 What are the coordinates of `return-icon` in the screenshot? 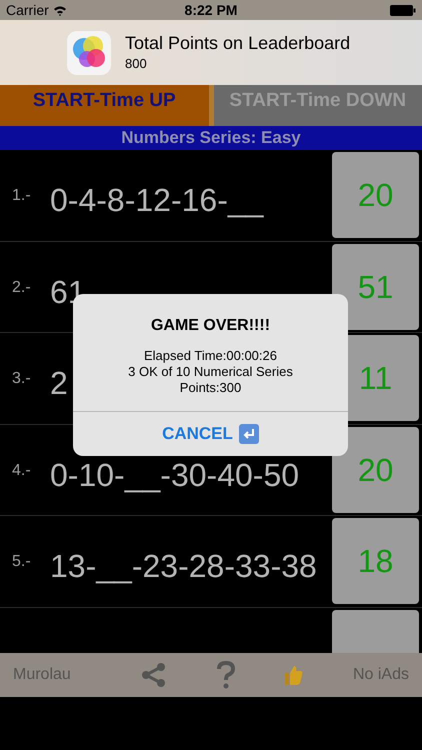 It's located at (248, 434).